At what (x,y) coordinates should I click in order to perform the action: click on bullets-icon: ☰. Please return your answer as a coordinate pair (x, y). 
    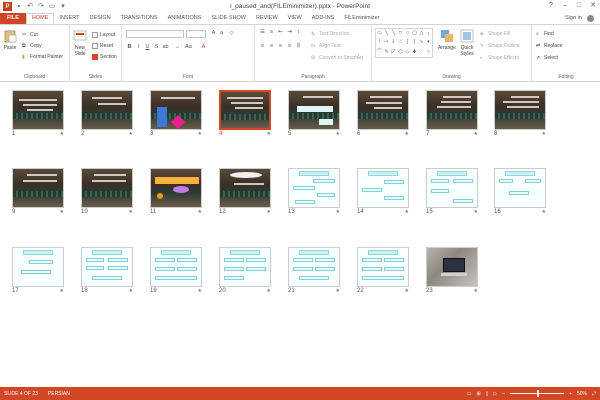
    Looking at the image, I should click on (262, 32).